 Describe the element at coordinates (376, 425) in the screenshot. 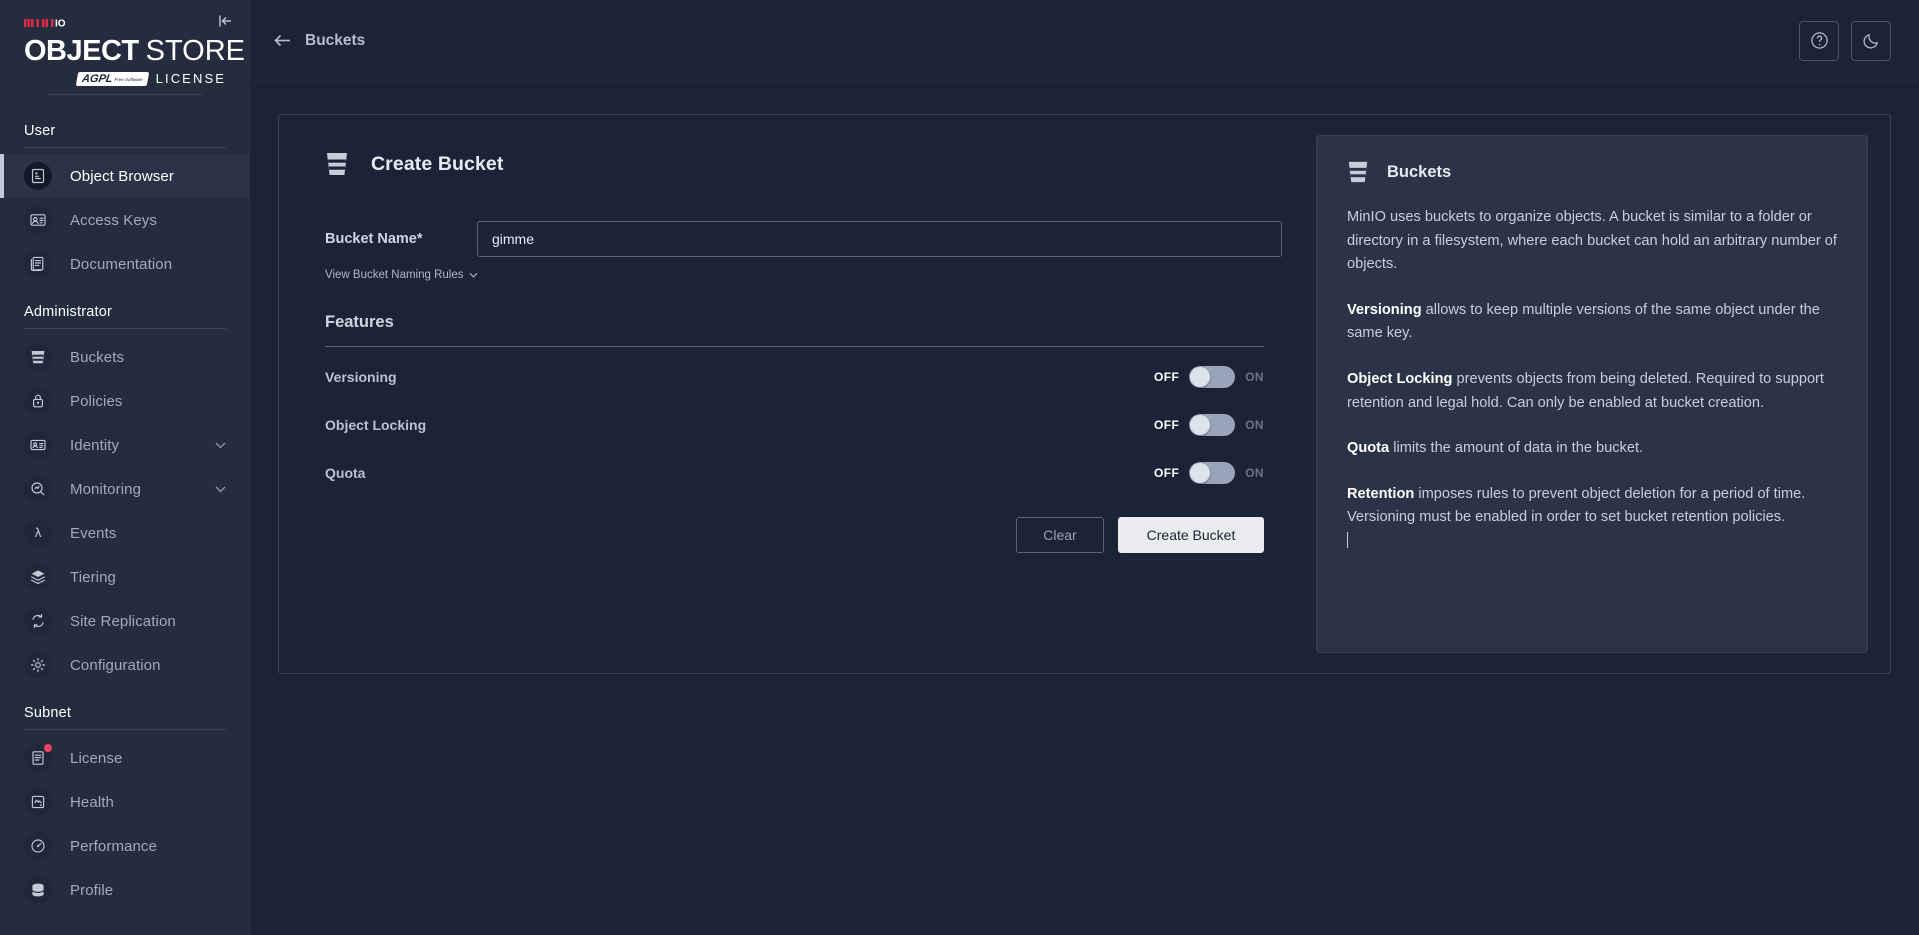

I see `feature-label: Object Locking` at that location.